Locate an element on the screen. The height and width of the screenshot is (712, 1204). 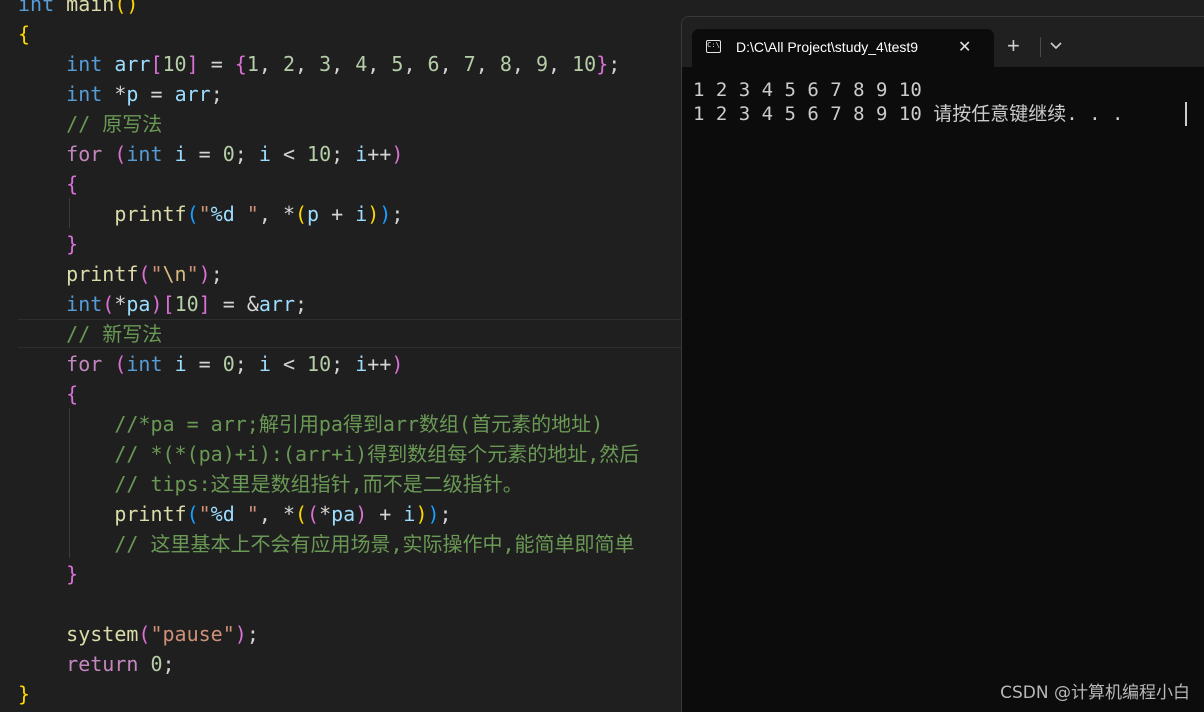
code-token: pa is located at coordinates (138, 304).